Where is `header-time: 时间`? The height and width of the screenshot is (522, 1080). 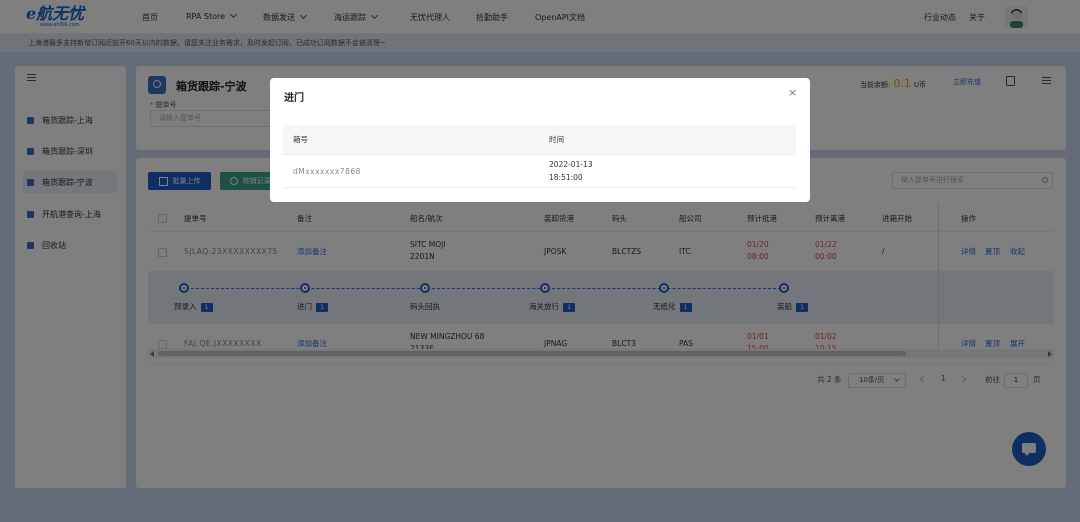
header-time: 时间 is located at coordinates (556, 139).